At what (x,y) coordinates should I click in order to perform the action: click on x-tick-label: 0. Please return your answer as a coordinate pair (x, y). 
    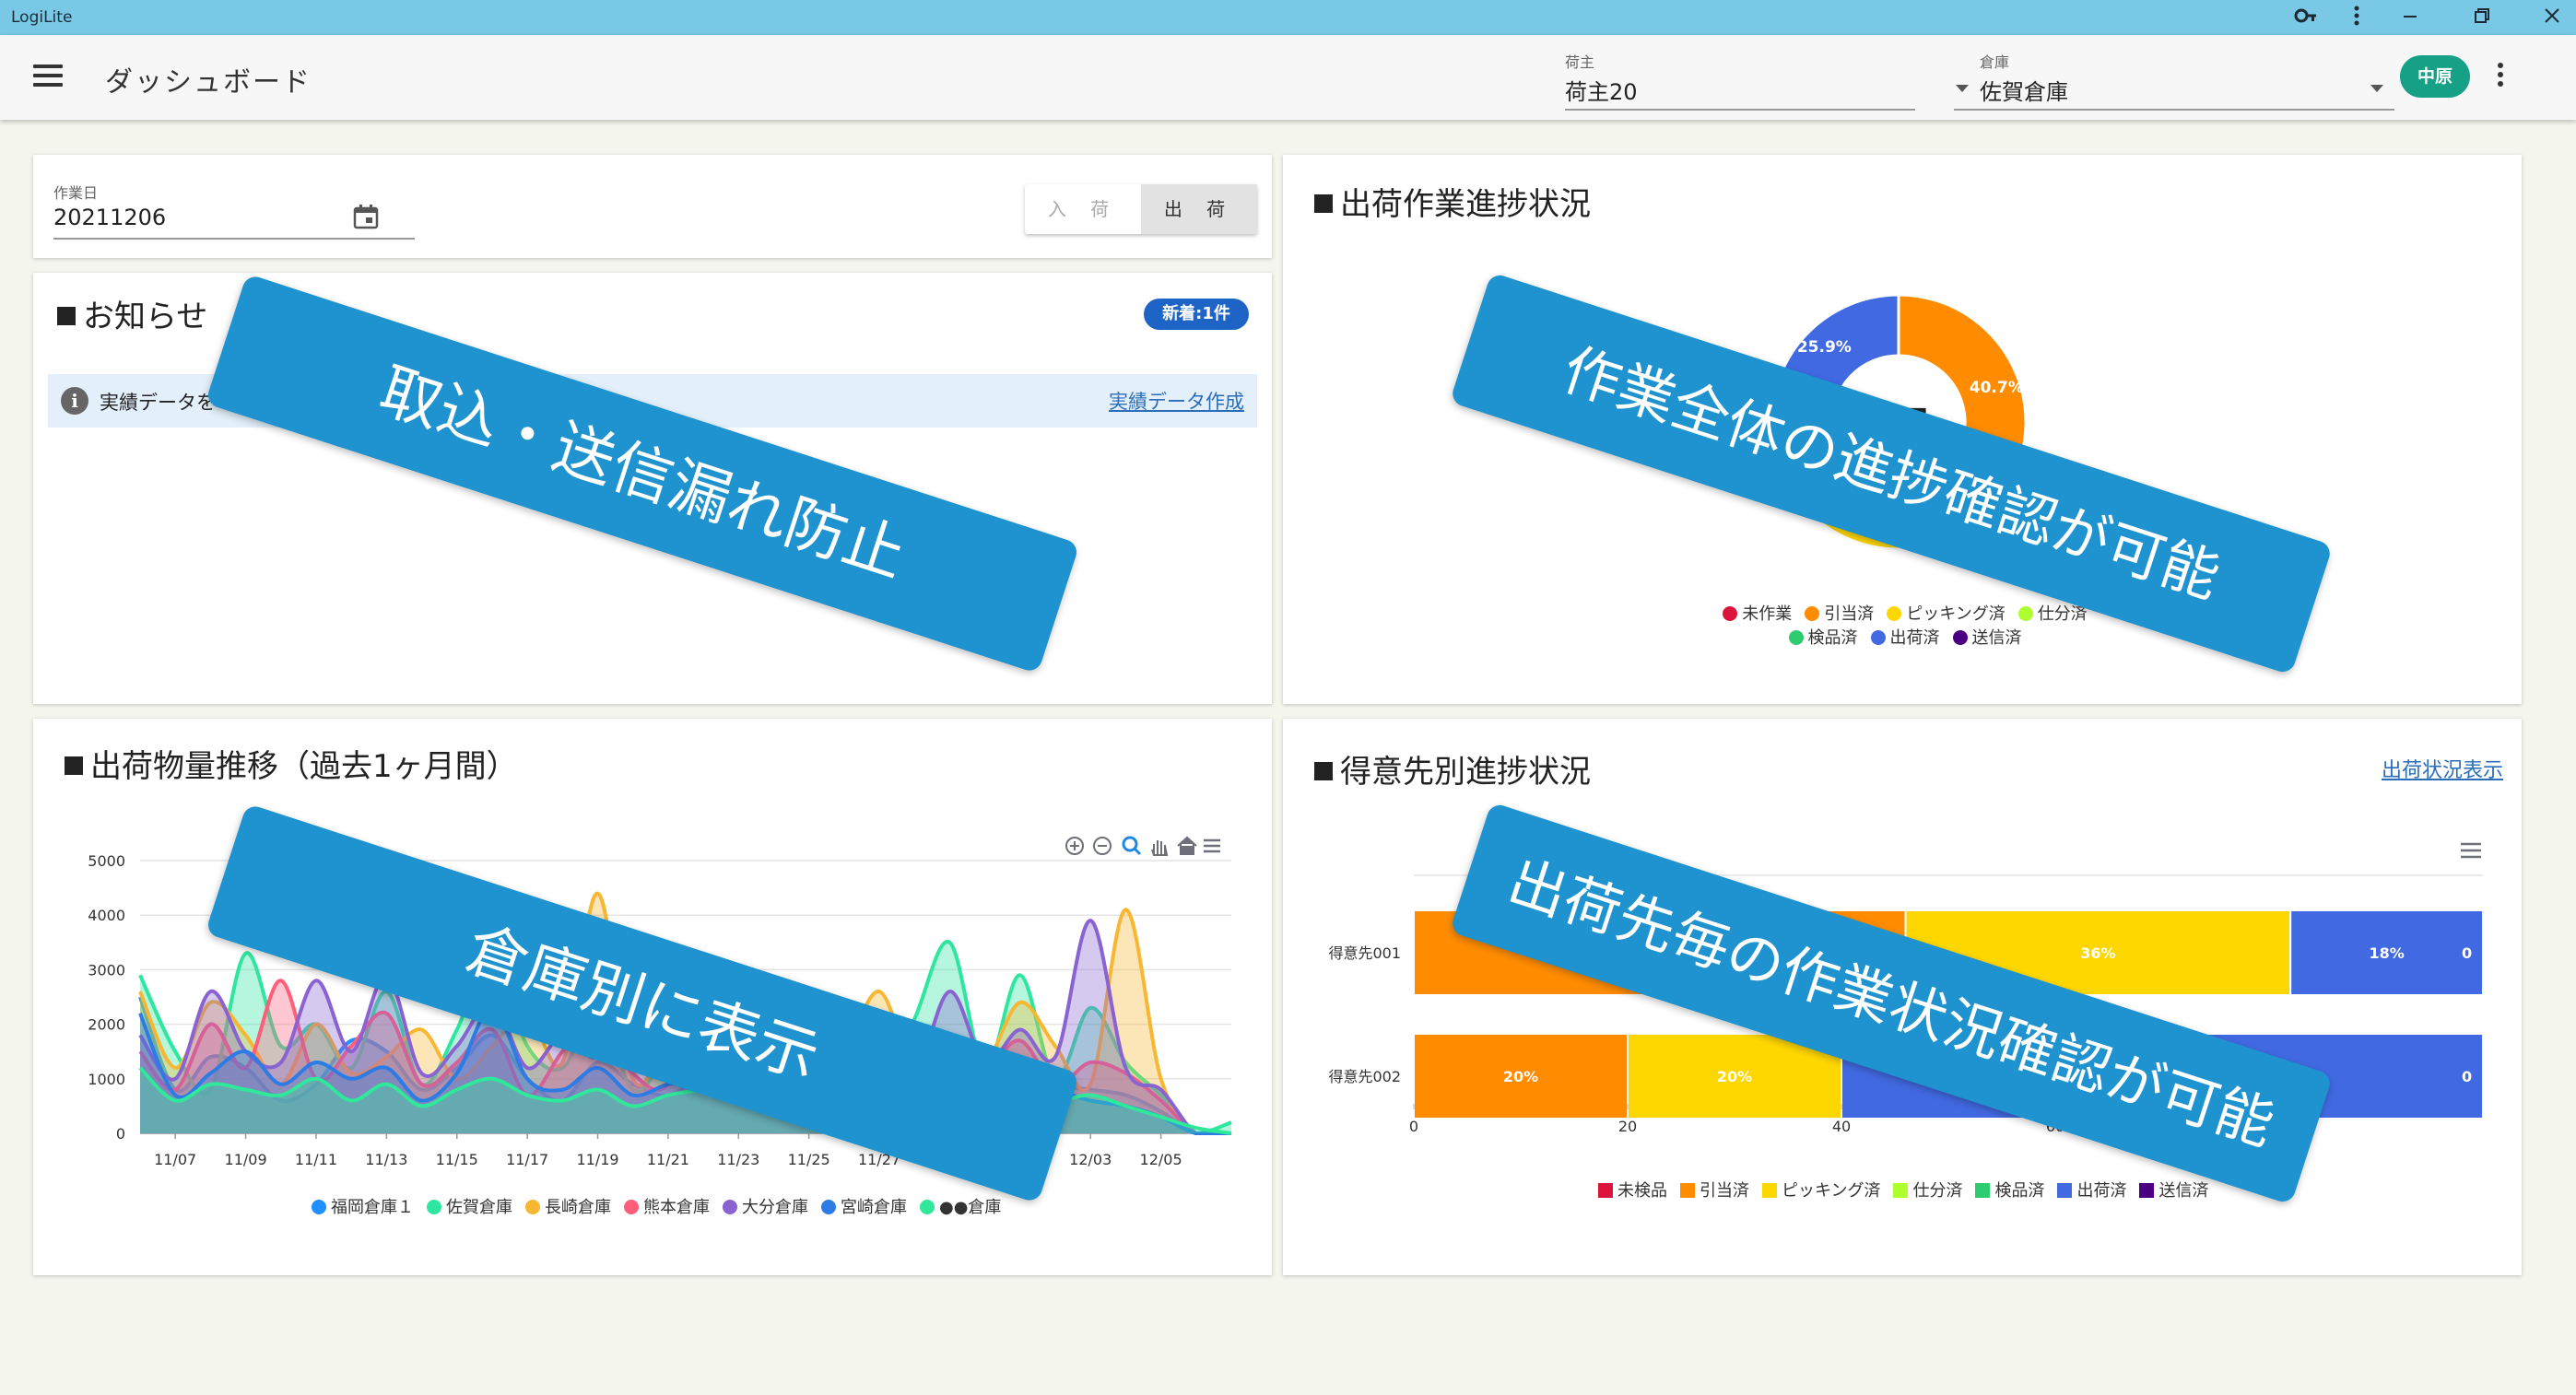
    Looking at the image, I should click on (1413, 1126).